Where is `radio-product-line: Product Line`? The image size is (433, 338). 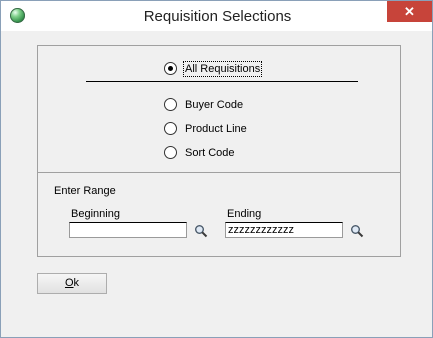 radio-product-line: Product Line is located at coordinates (205, 128).